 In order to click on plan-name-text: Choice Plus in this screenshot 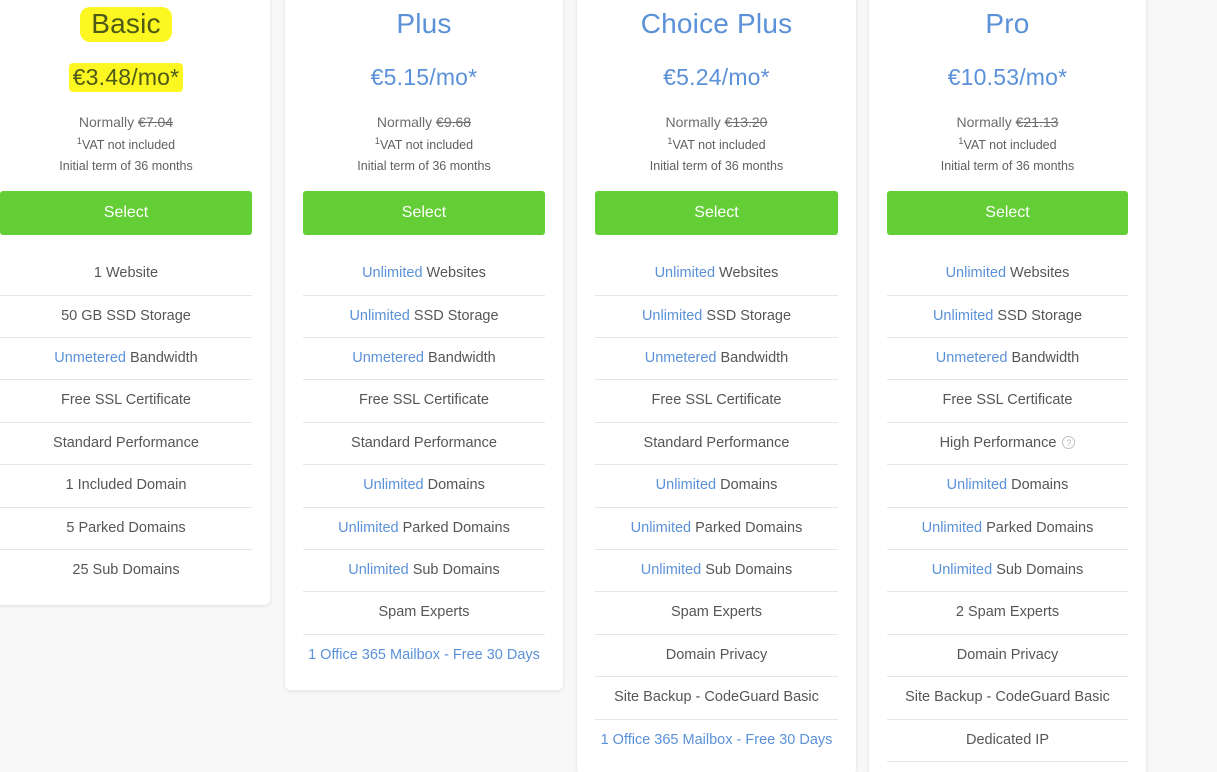, I will do `click(716, 23)`.